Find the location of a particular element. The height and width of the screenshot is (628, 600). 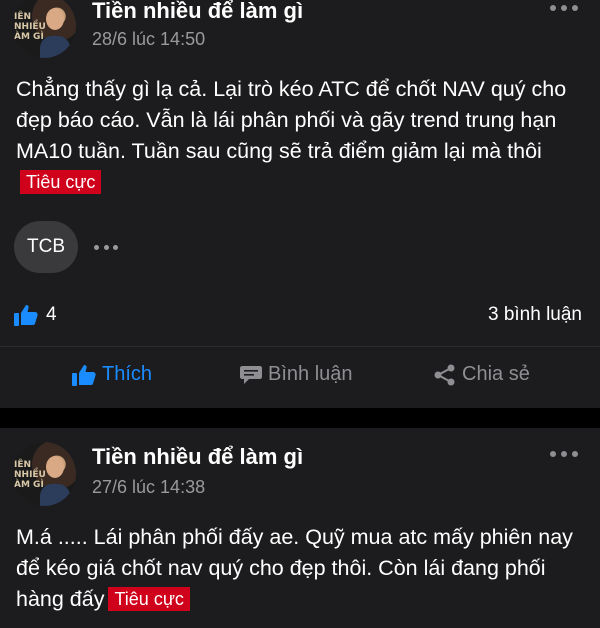

like-summary: 4 is located at coordinates (35, 315).